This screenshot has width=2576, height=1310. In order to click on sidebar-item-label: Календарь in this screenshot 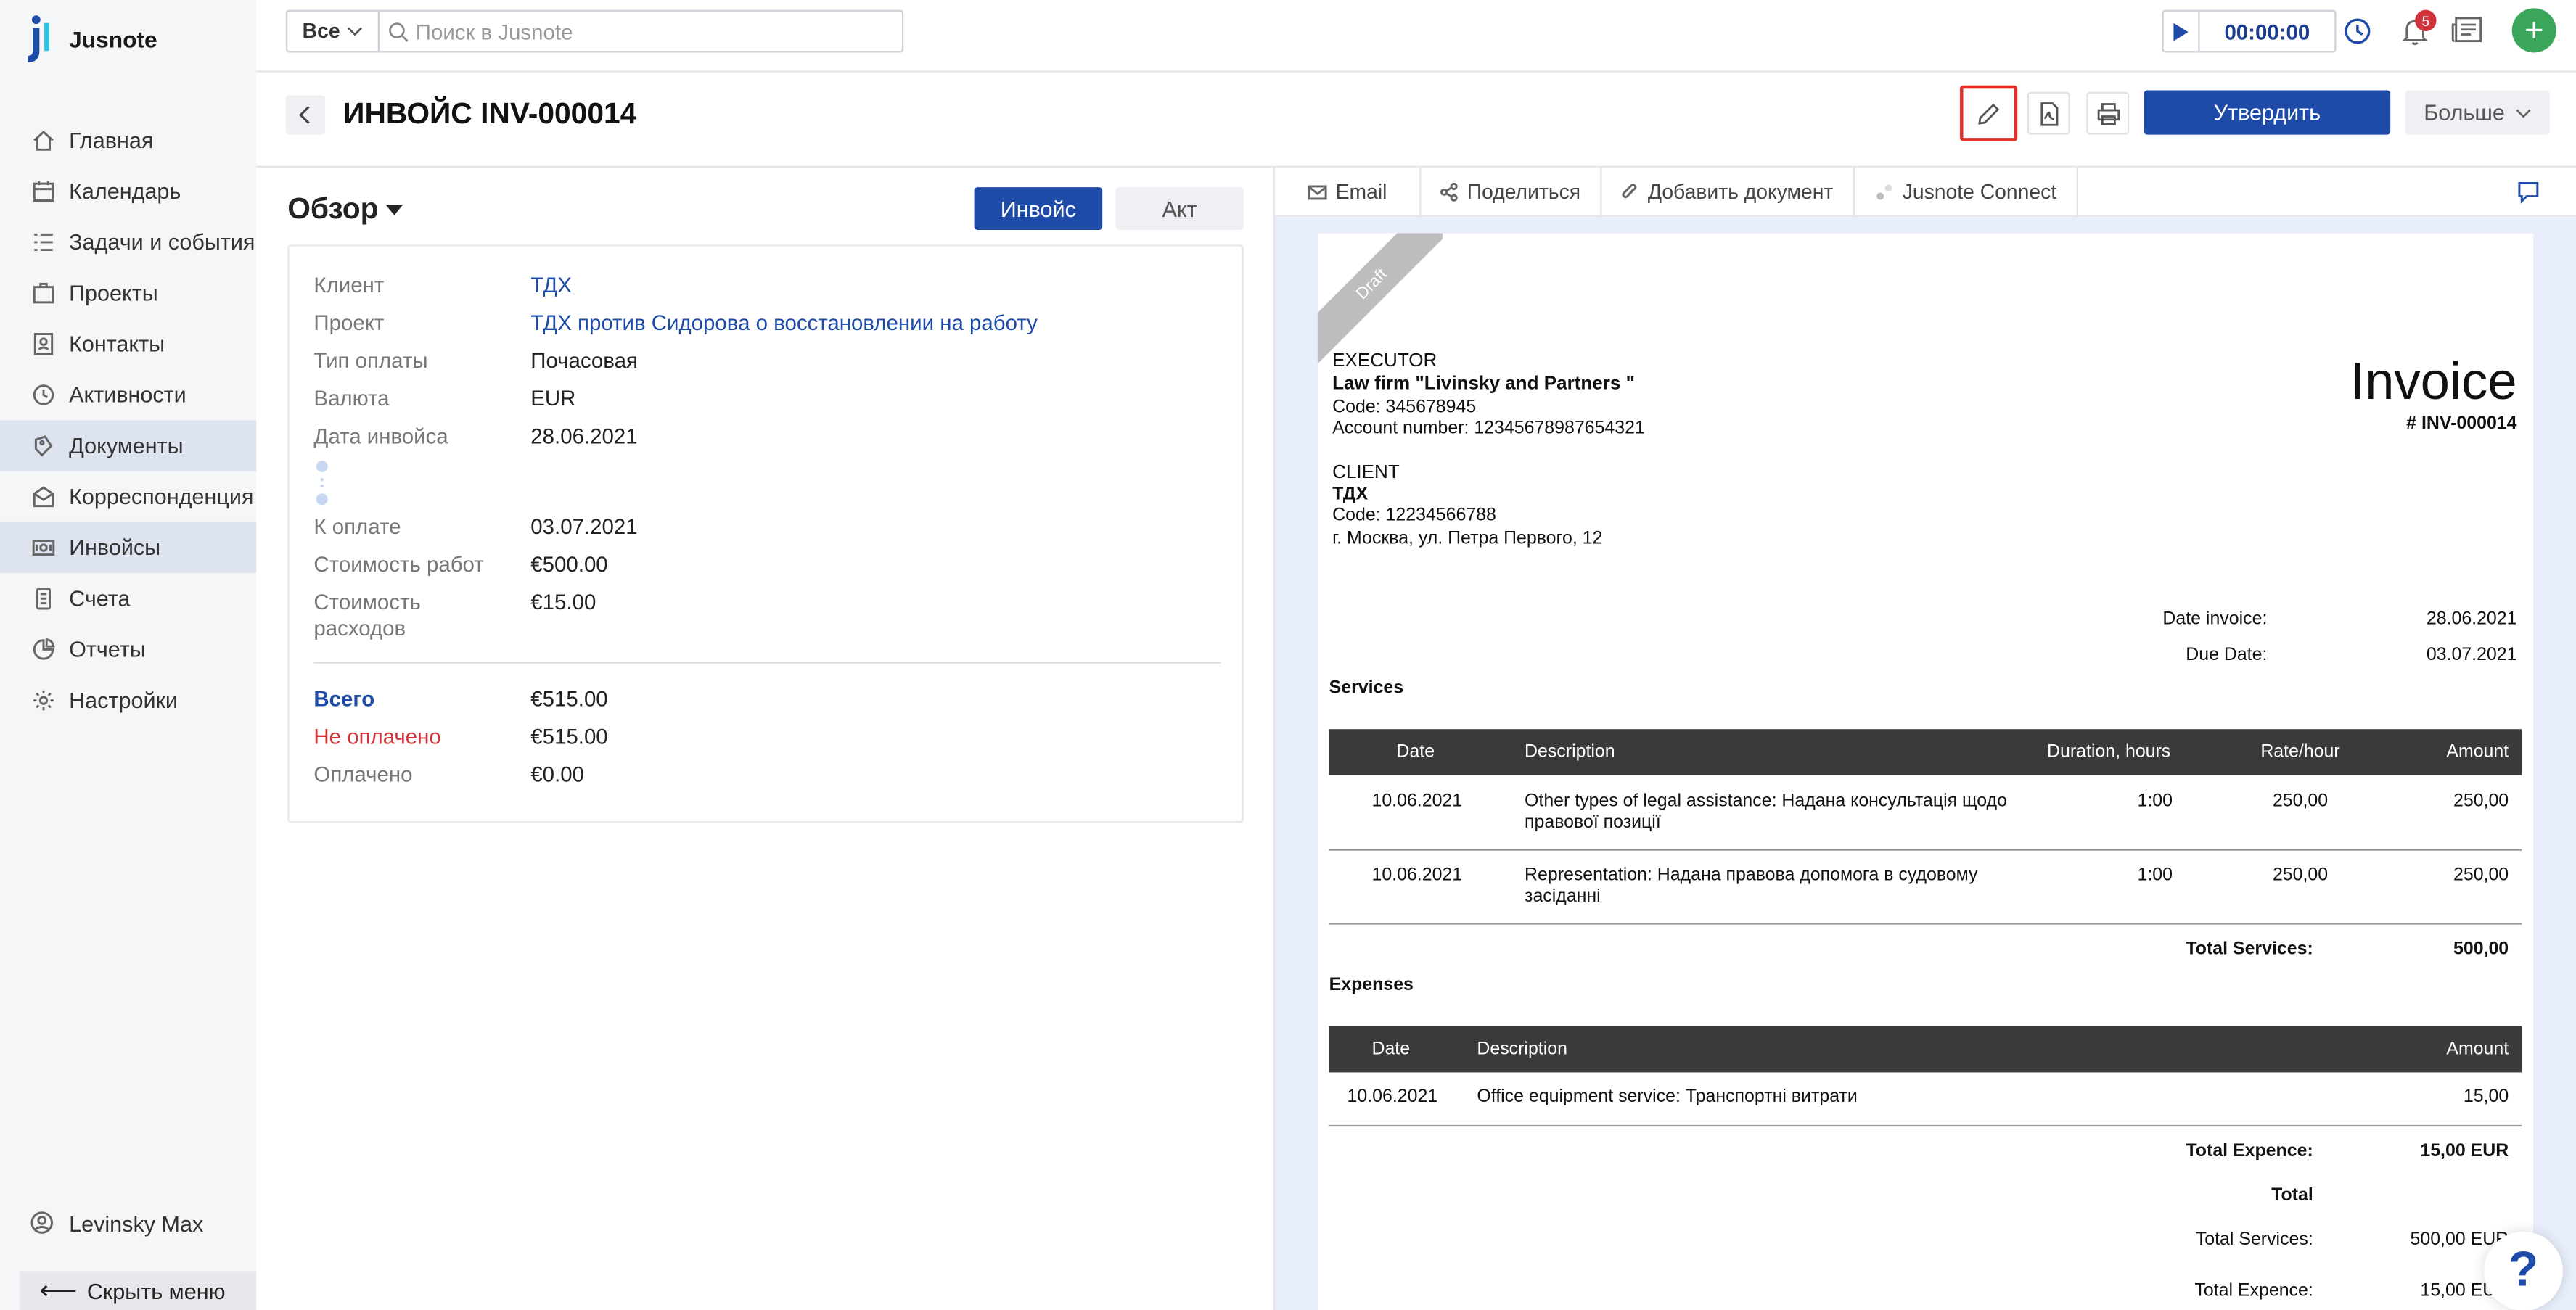, I will do `click(125, 191)`.